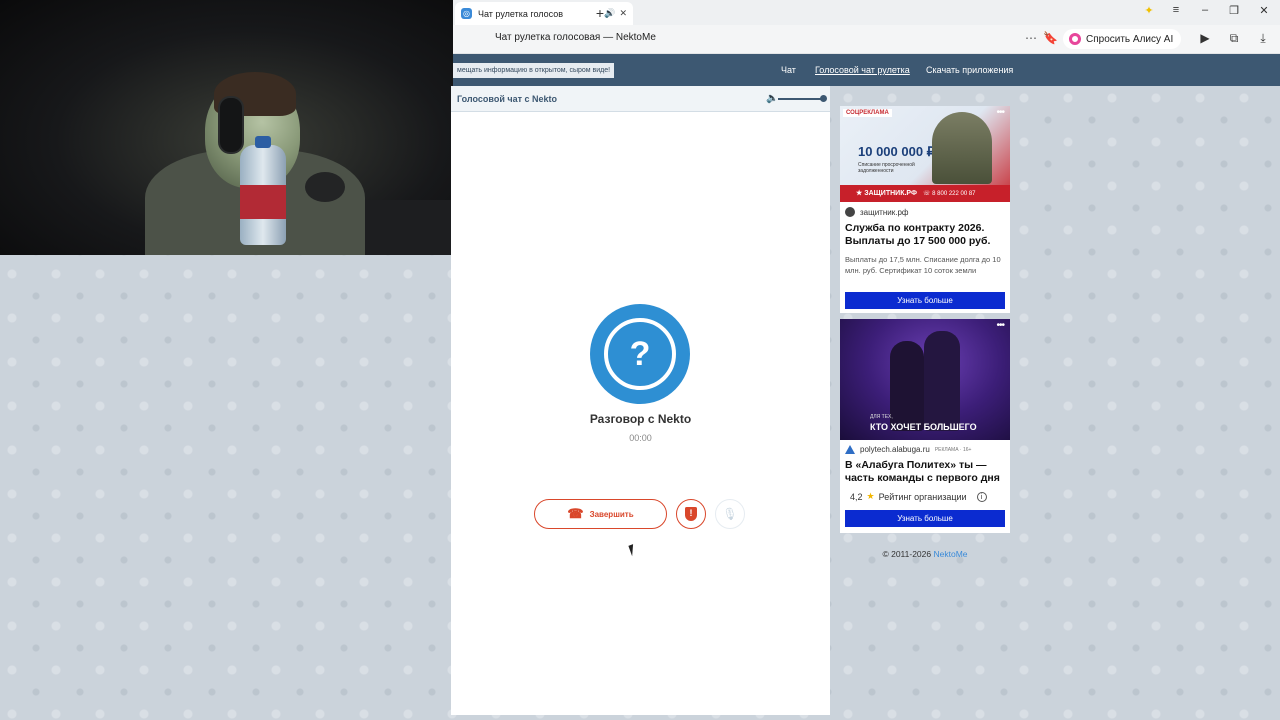  I want to click on bookmark-icon: 🔖, so click(1050, 38).